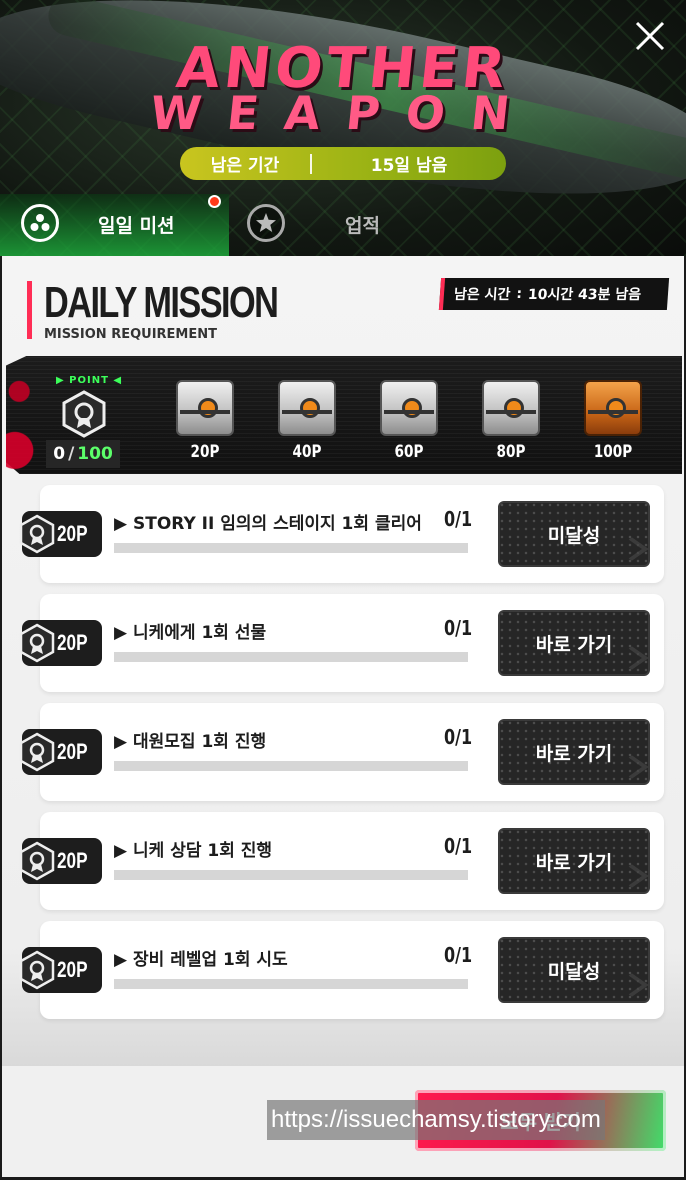 This screenshot has width=686, height=1180. I want to click on notification-dot, so click(214, 201).